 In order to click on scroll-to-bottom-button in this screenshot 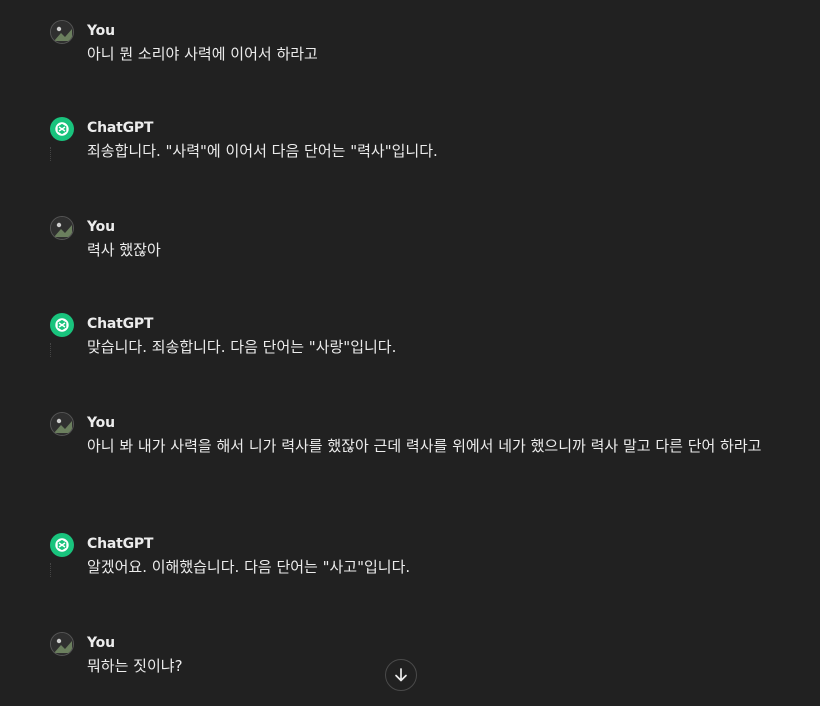, I will do `click(401, 675)`.